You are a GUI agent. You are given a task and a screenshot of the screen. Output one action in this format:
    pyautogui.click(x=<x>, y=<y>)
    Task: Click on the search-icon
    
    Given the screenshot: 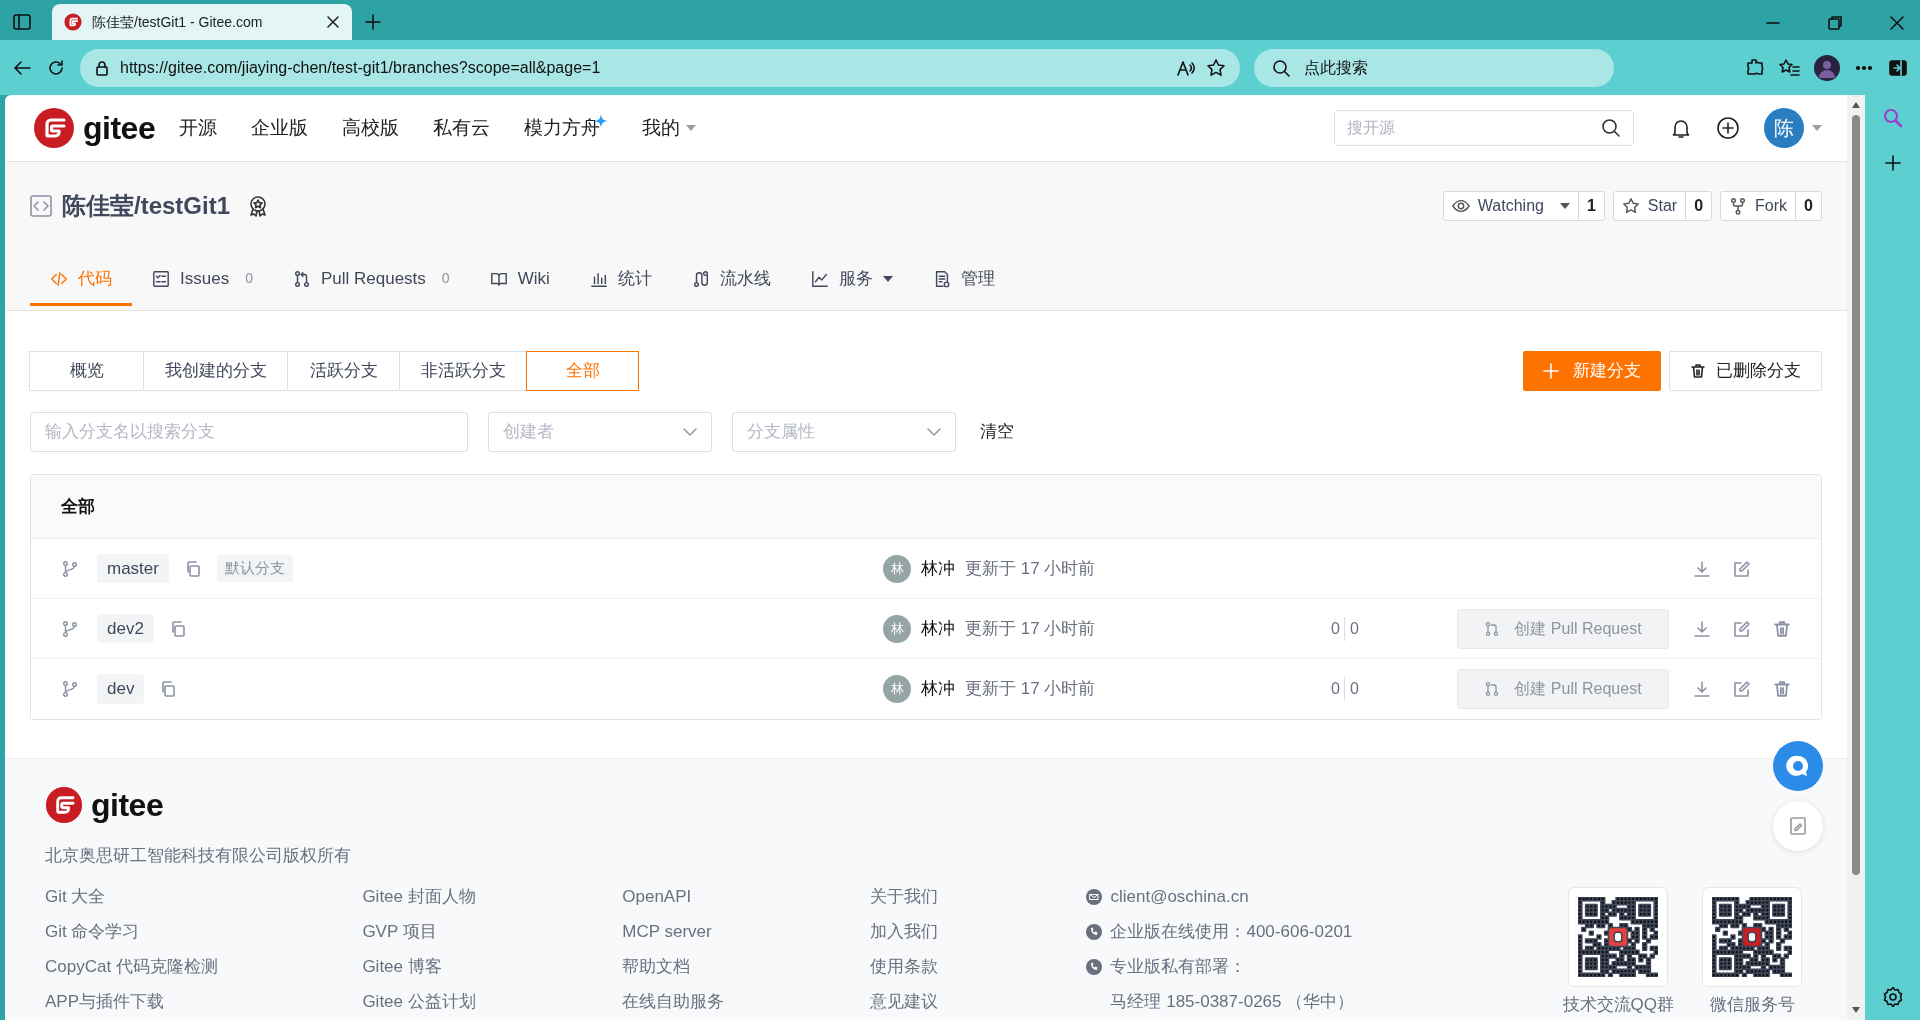 What is the action you would take?
    pyautogui.click(x=1892, y=118)
    